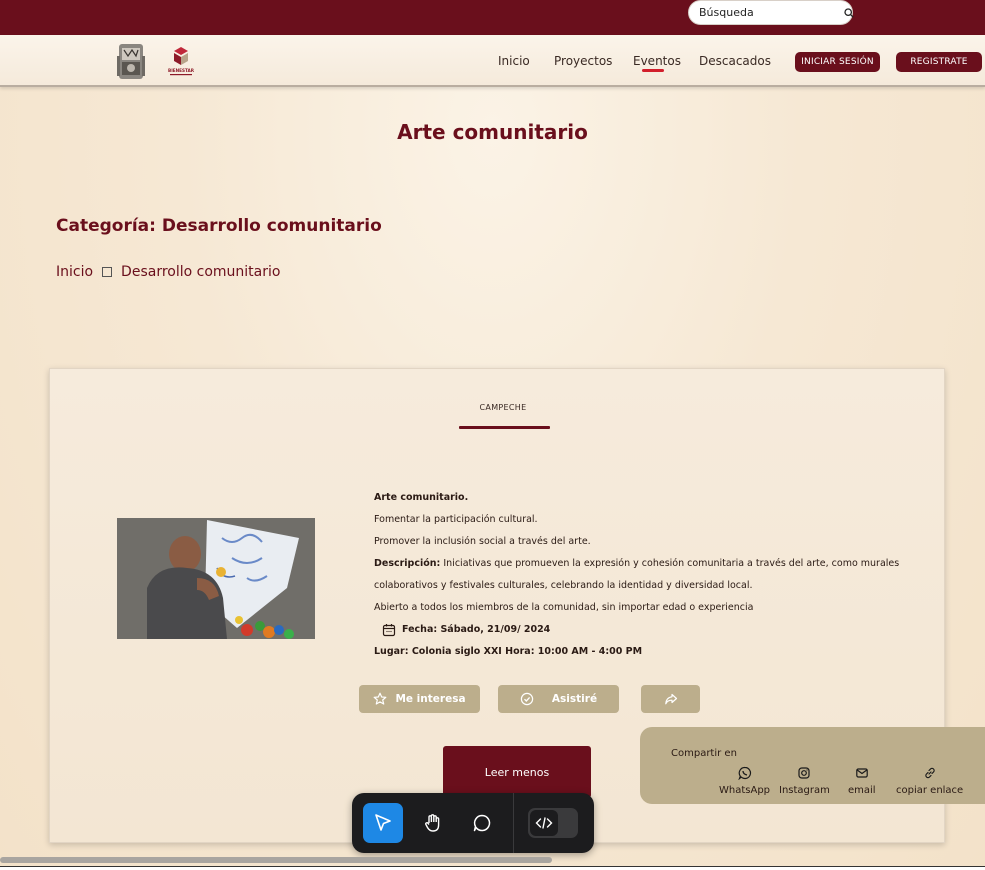  What do you see at coordinates (939, 62) in the screenshot?
I see `register-button: REGISTRATE` at bounding box center [939, 62].